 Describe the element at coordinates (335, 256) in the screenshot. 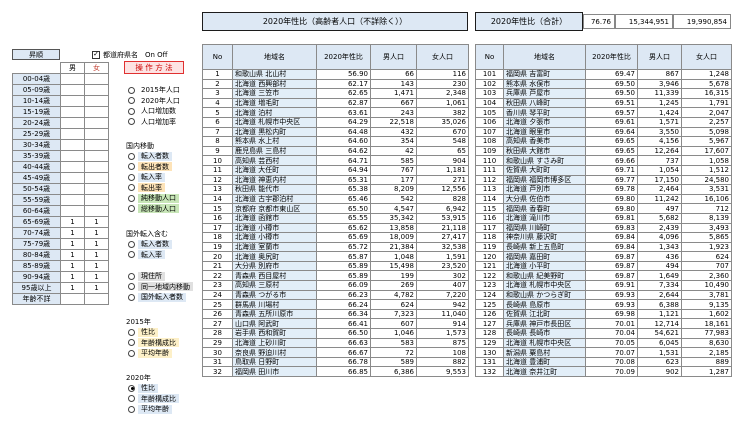

I see `table-row: 20 北海道 奥尻町 65.87 1,048 1,591` at that location.